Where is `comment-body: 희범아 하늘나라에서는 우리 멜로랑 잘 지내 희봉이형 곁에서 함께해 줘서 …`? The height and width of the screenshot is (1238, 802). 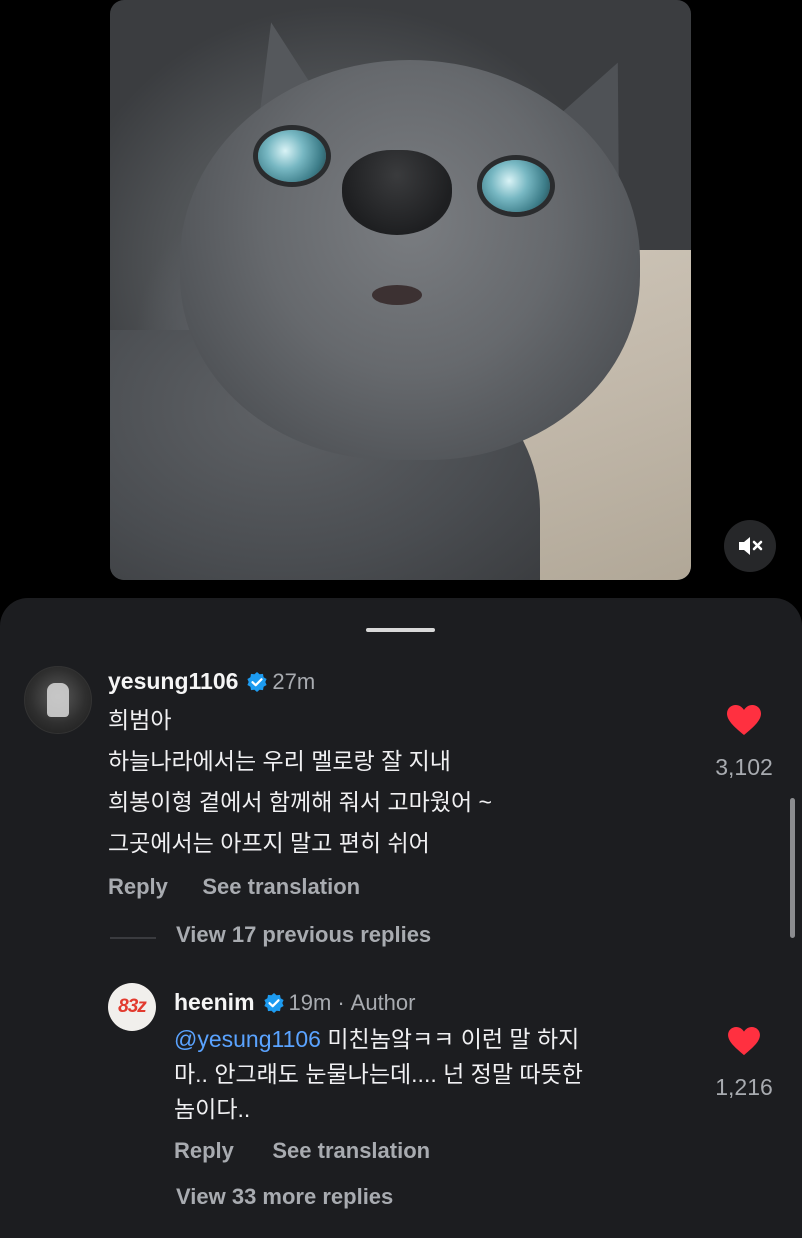
comment-body: 희범아 하늘나라에서는 우리 멜로랑 잘 지내 희봉이형 곁에서 함께해 줘서 … is located at coordinates (300, 782).